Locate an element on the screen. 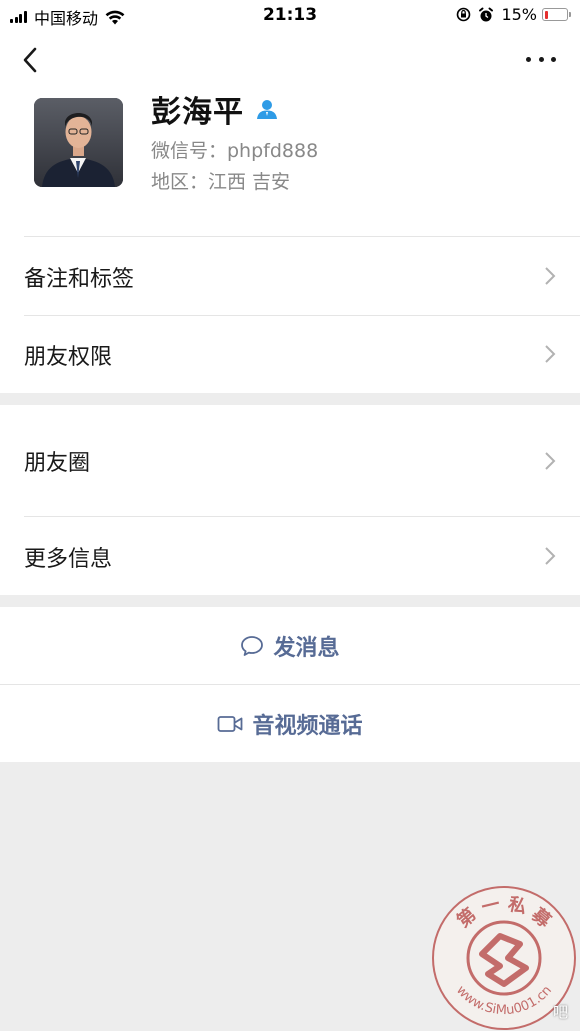  cell-remarks-tags: 备注和标签 is located at coordinates (290, 276).